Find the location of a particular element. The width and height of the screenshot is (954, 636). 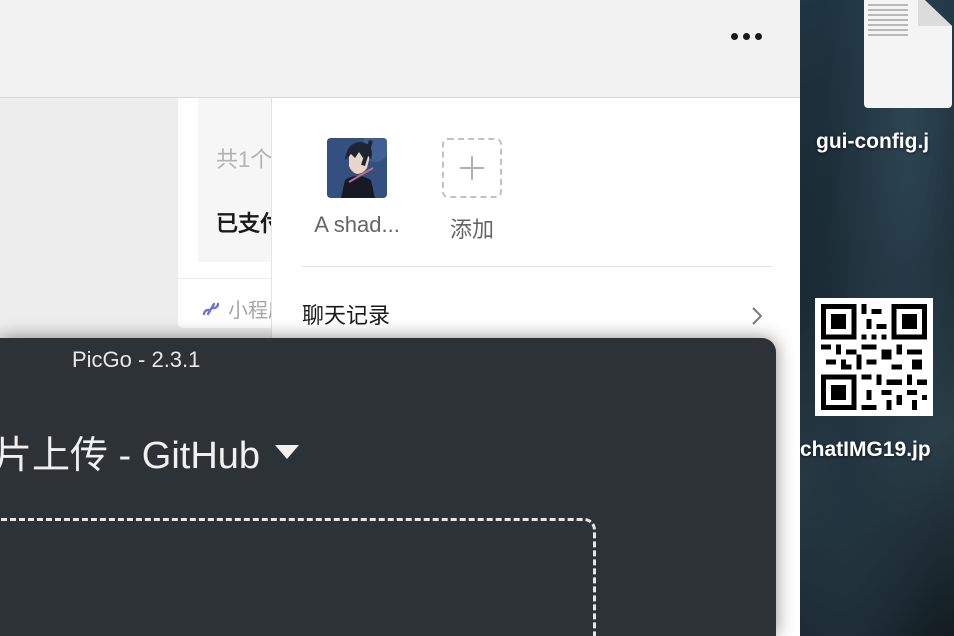

more-dots-icon is located at coordinates (746, 36).